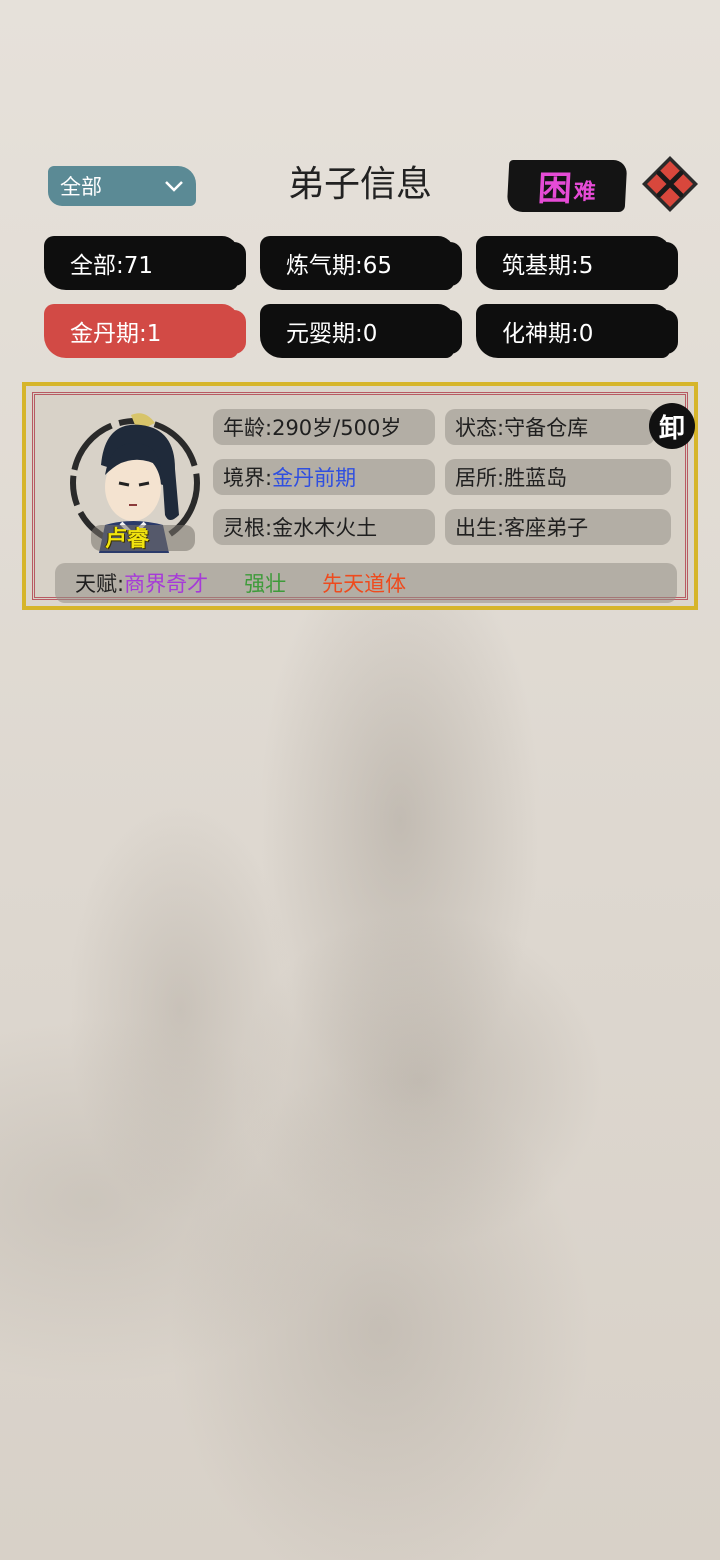 The width and height of the screenshot is (720, 1560). What do you see at coordinates (339, 266) in the screenshot?
I see `tab-label: 炼气期:65` at bounding box center [339, 266].